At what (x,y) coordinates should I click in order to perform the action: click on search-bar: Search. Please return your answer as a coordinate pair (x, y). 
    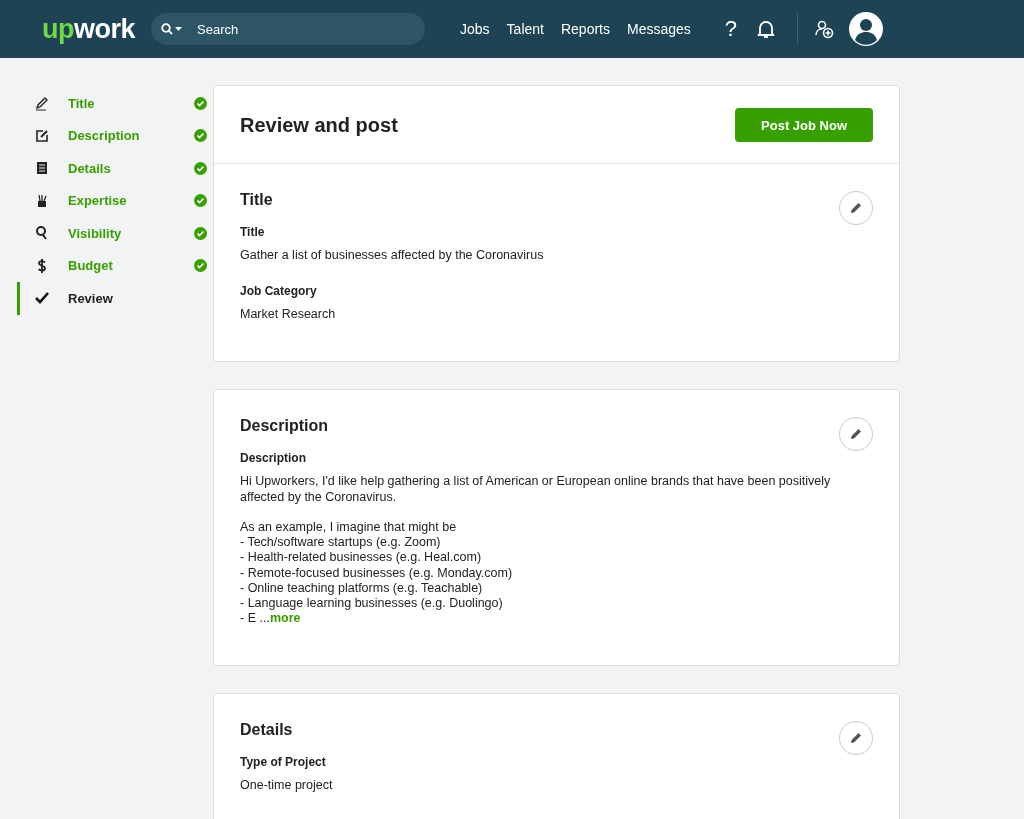
    Looking at the image, I should click on (288, 29).